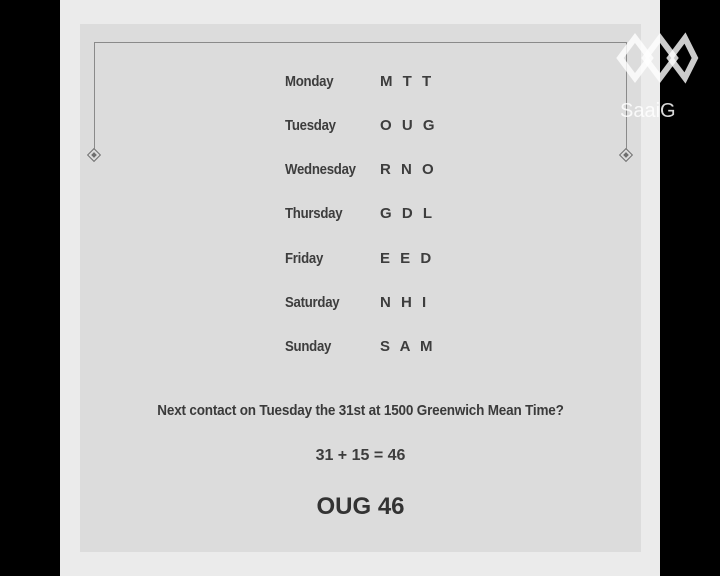 The image size is (720, 576). Describe the element at coordinates (308, 346) in the screenshot. I see `day-label: Sunday` at that location.